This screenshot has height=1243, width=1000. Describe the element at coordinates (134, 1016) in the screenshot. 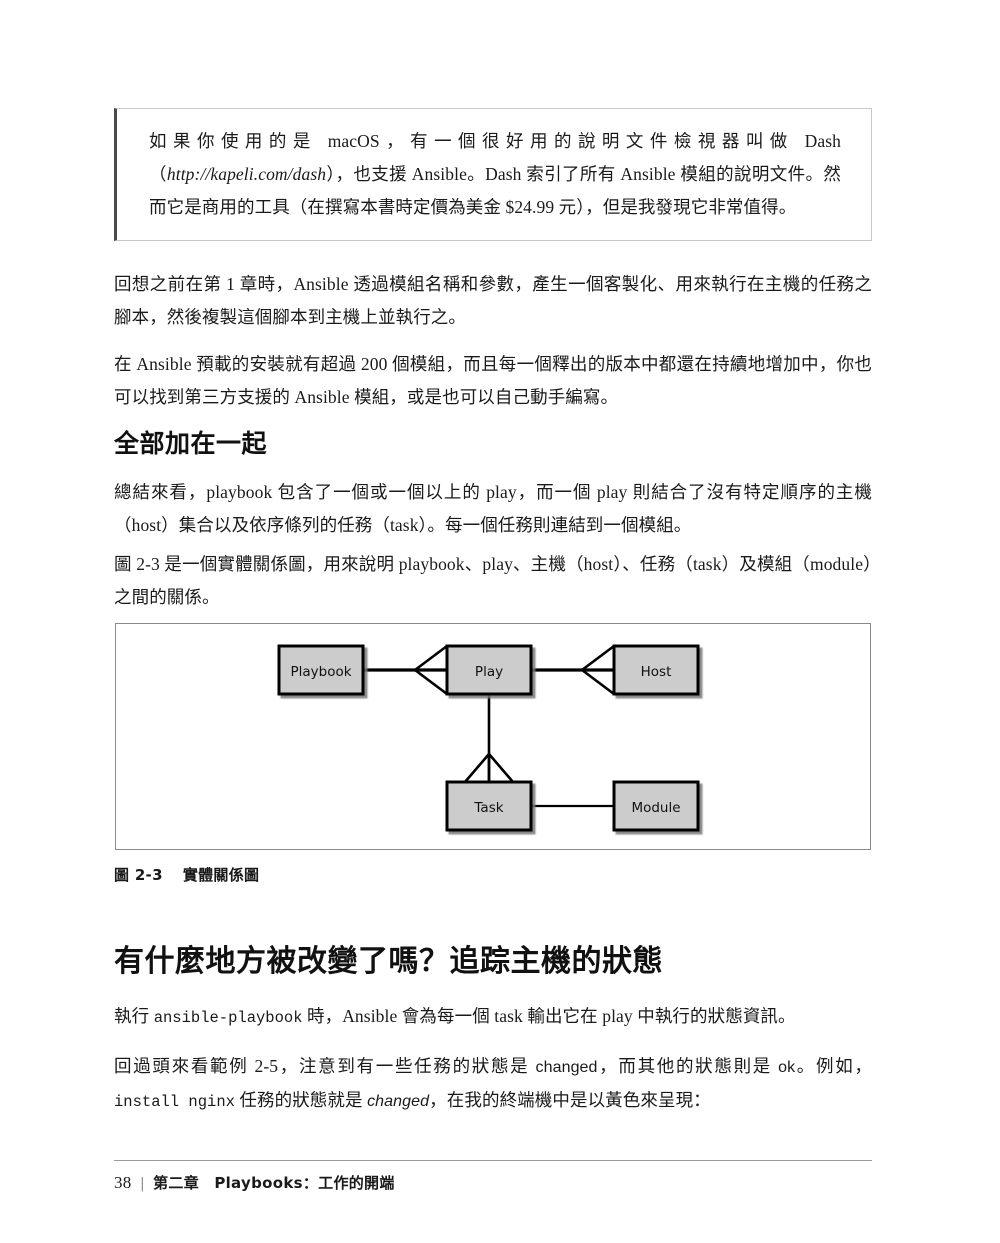

I see `p5-text-a: 執行` at that location.